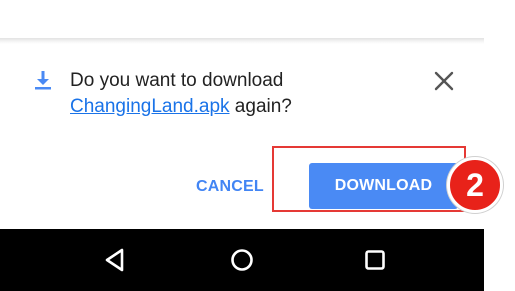 The width and height of the screenshot is (515, 291). What do you see at coordinates (43, 80) in the screenshot?
I see `download-icon` at bounding box center [43, 80].